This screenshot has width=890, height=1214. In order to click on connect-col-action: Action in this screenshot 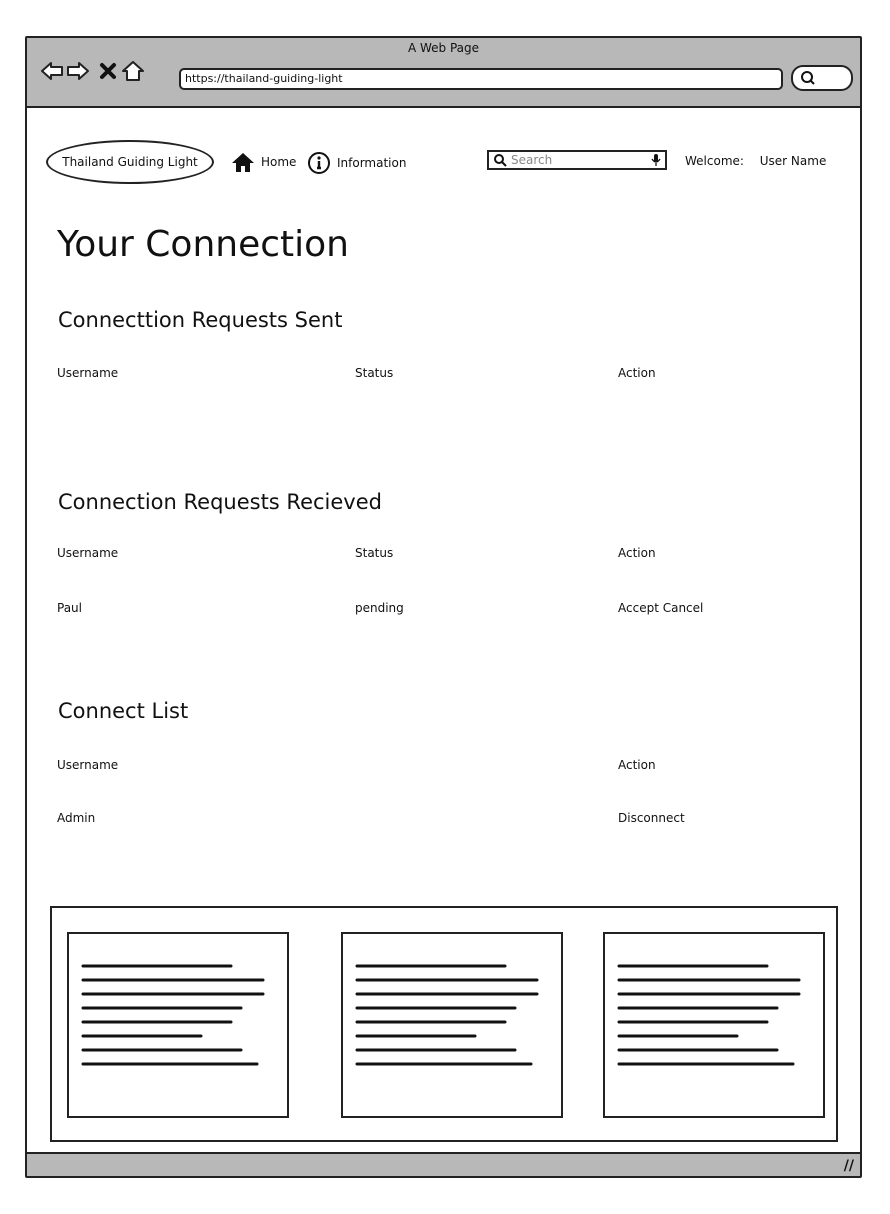, I will do `click(637, 765)`.